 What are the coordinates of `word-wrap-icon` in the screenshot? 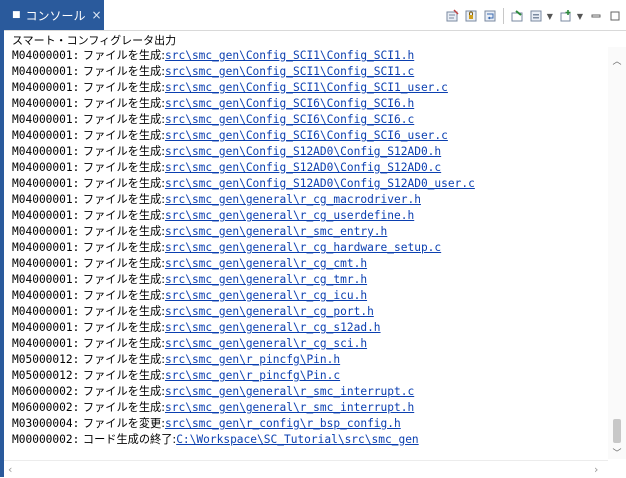 It's located at (490, 16).